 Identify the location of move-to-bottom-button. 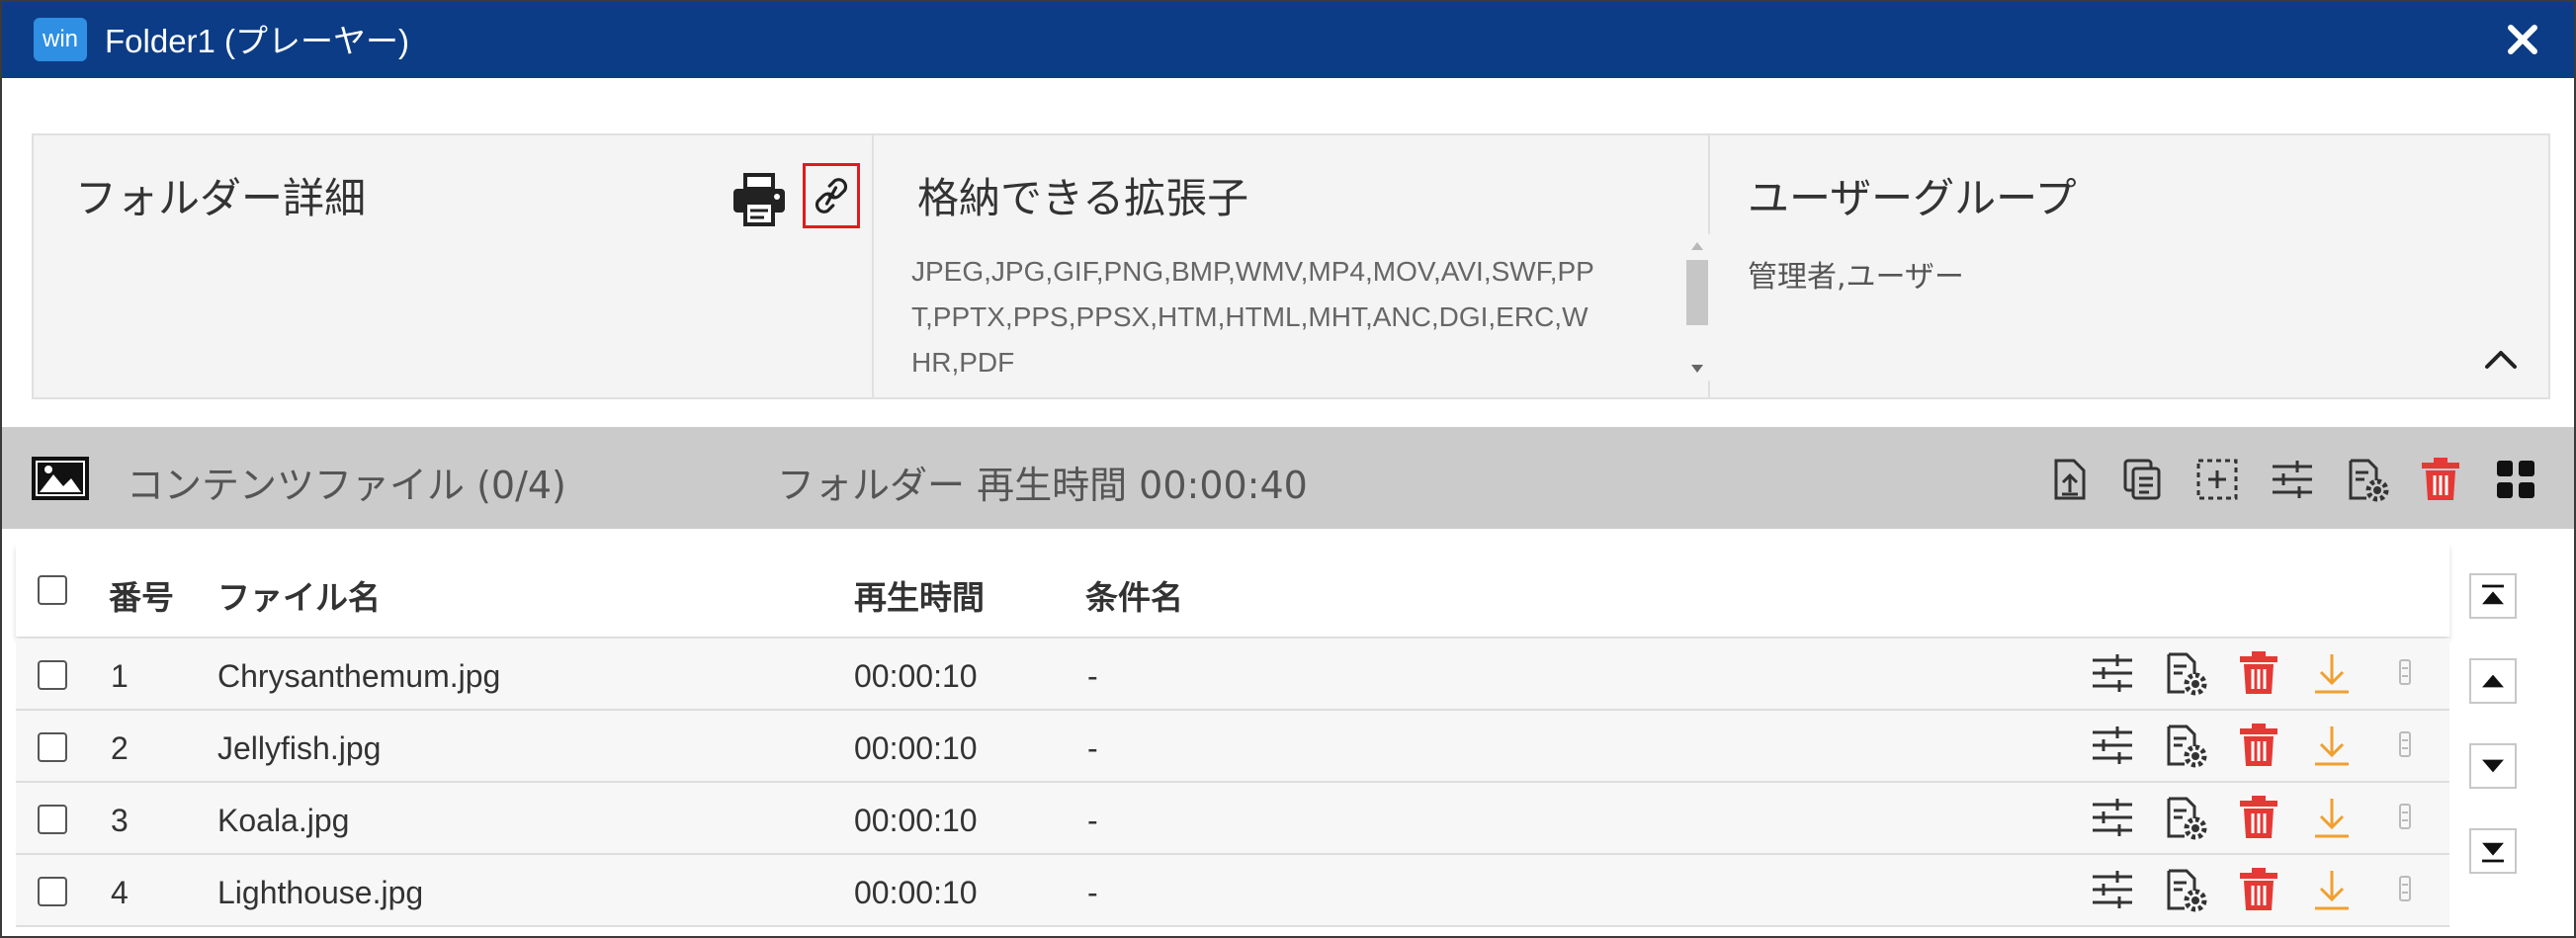
(2493, 851).